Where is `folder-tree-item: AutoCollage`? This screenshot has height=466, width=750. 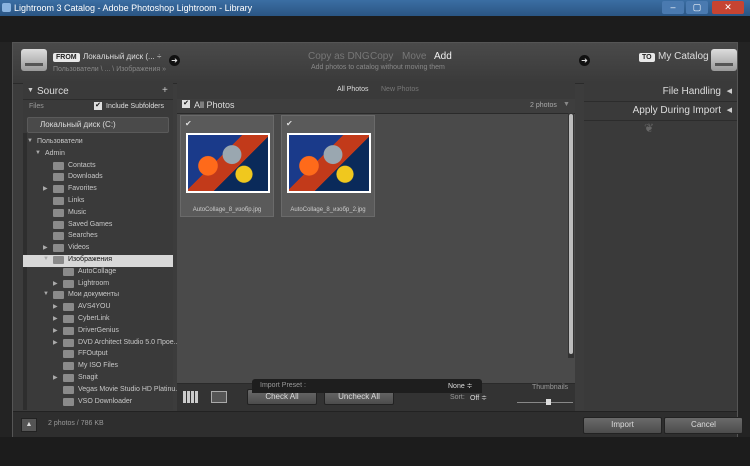 folder-tree-item: AutoCollage is located at coordinates (98, 273).